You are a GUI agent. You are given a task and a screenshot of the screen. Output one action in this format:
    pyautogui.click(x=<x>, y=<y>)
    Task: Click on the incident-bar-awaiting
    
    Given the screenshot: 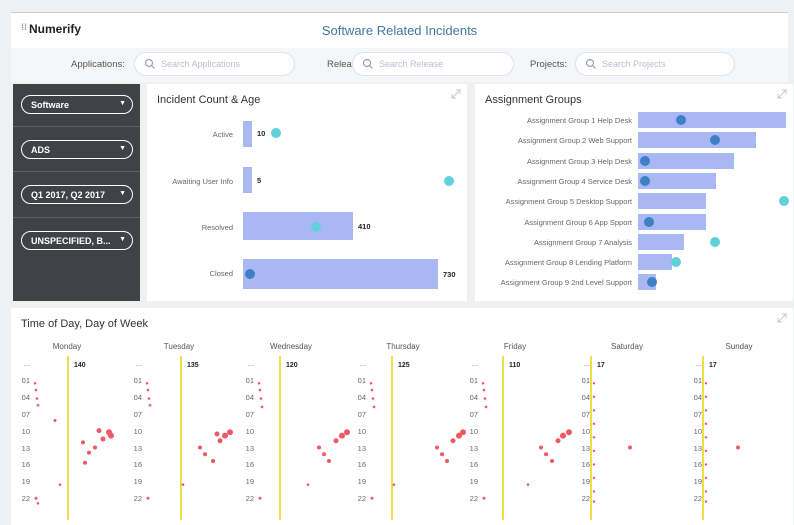 What is the action you would take?
    pyautogui.click(x=247, y=180)
    